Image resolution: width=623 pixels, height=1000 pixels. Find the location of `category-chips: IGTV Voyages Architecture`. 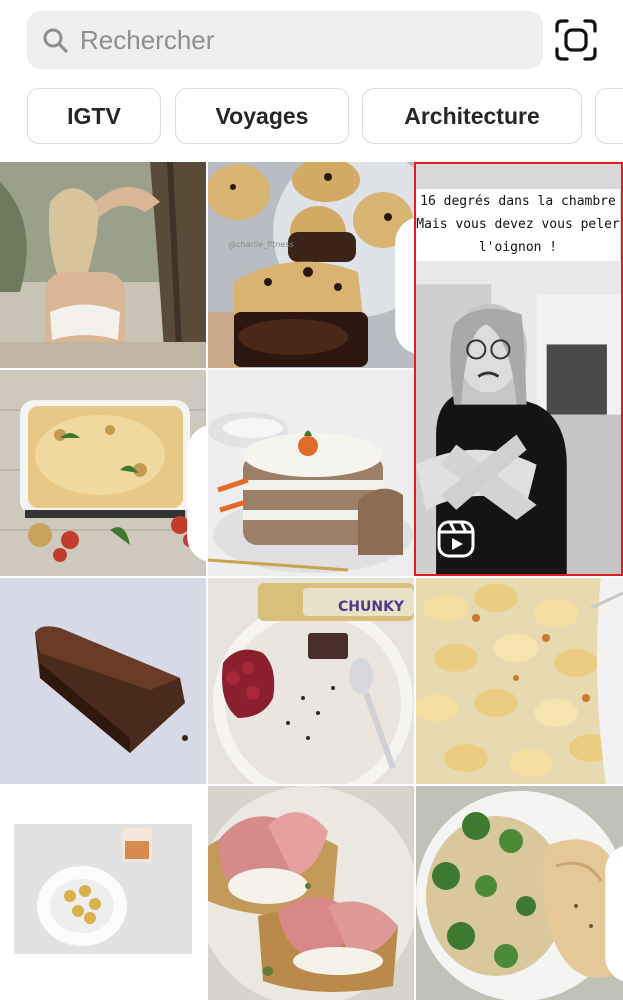

category-chips: IGTV Voyages Architecture is located at coordinates (311, 117).